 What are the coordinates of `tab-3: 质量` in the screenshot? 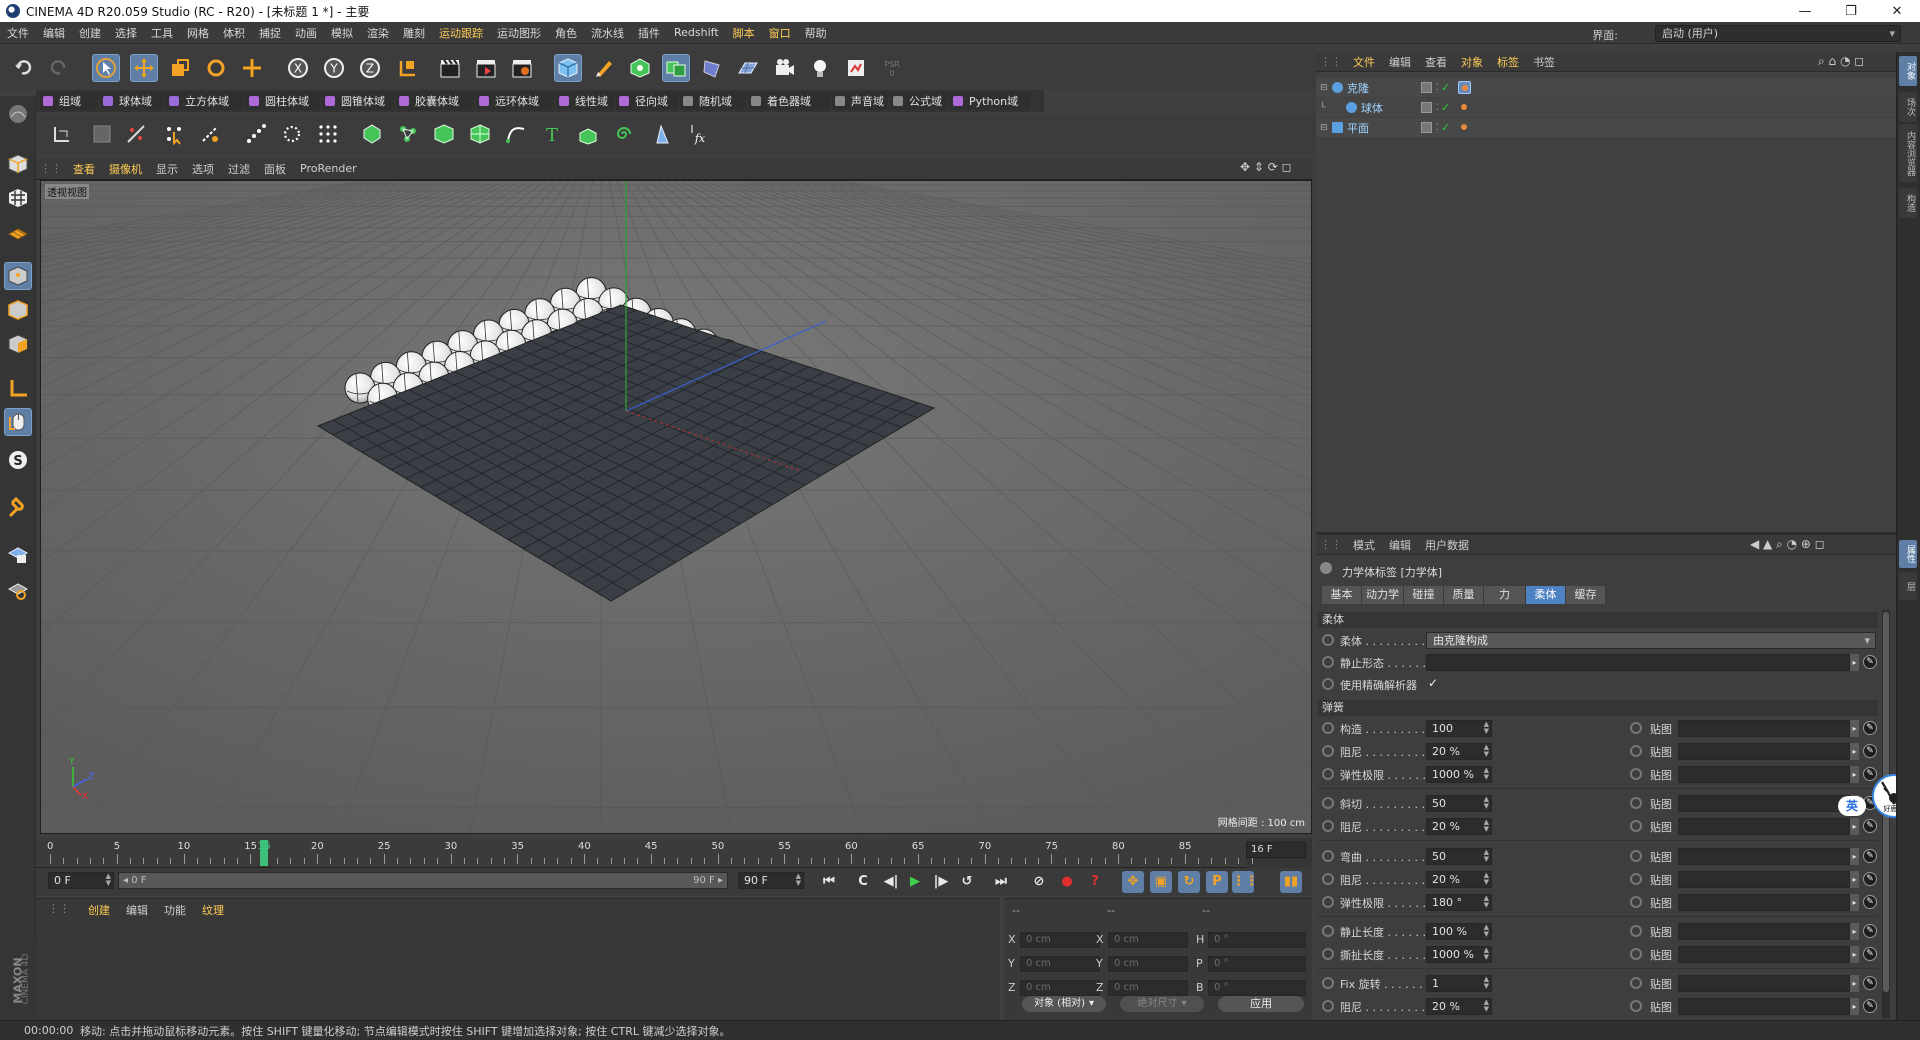 It's located at (1464, 595).